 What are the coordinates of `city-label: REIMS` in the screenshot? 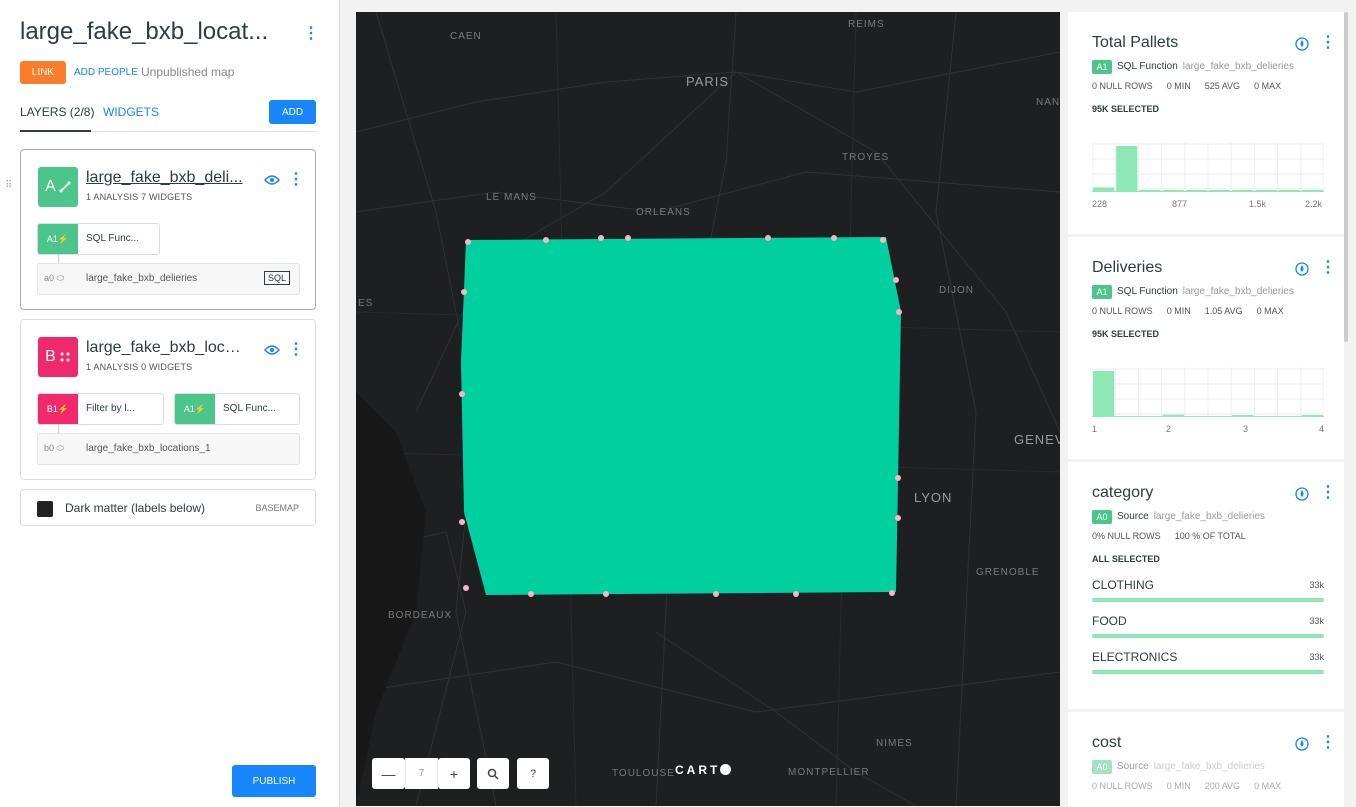 It's located at (866, 24).